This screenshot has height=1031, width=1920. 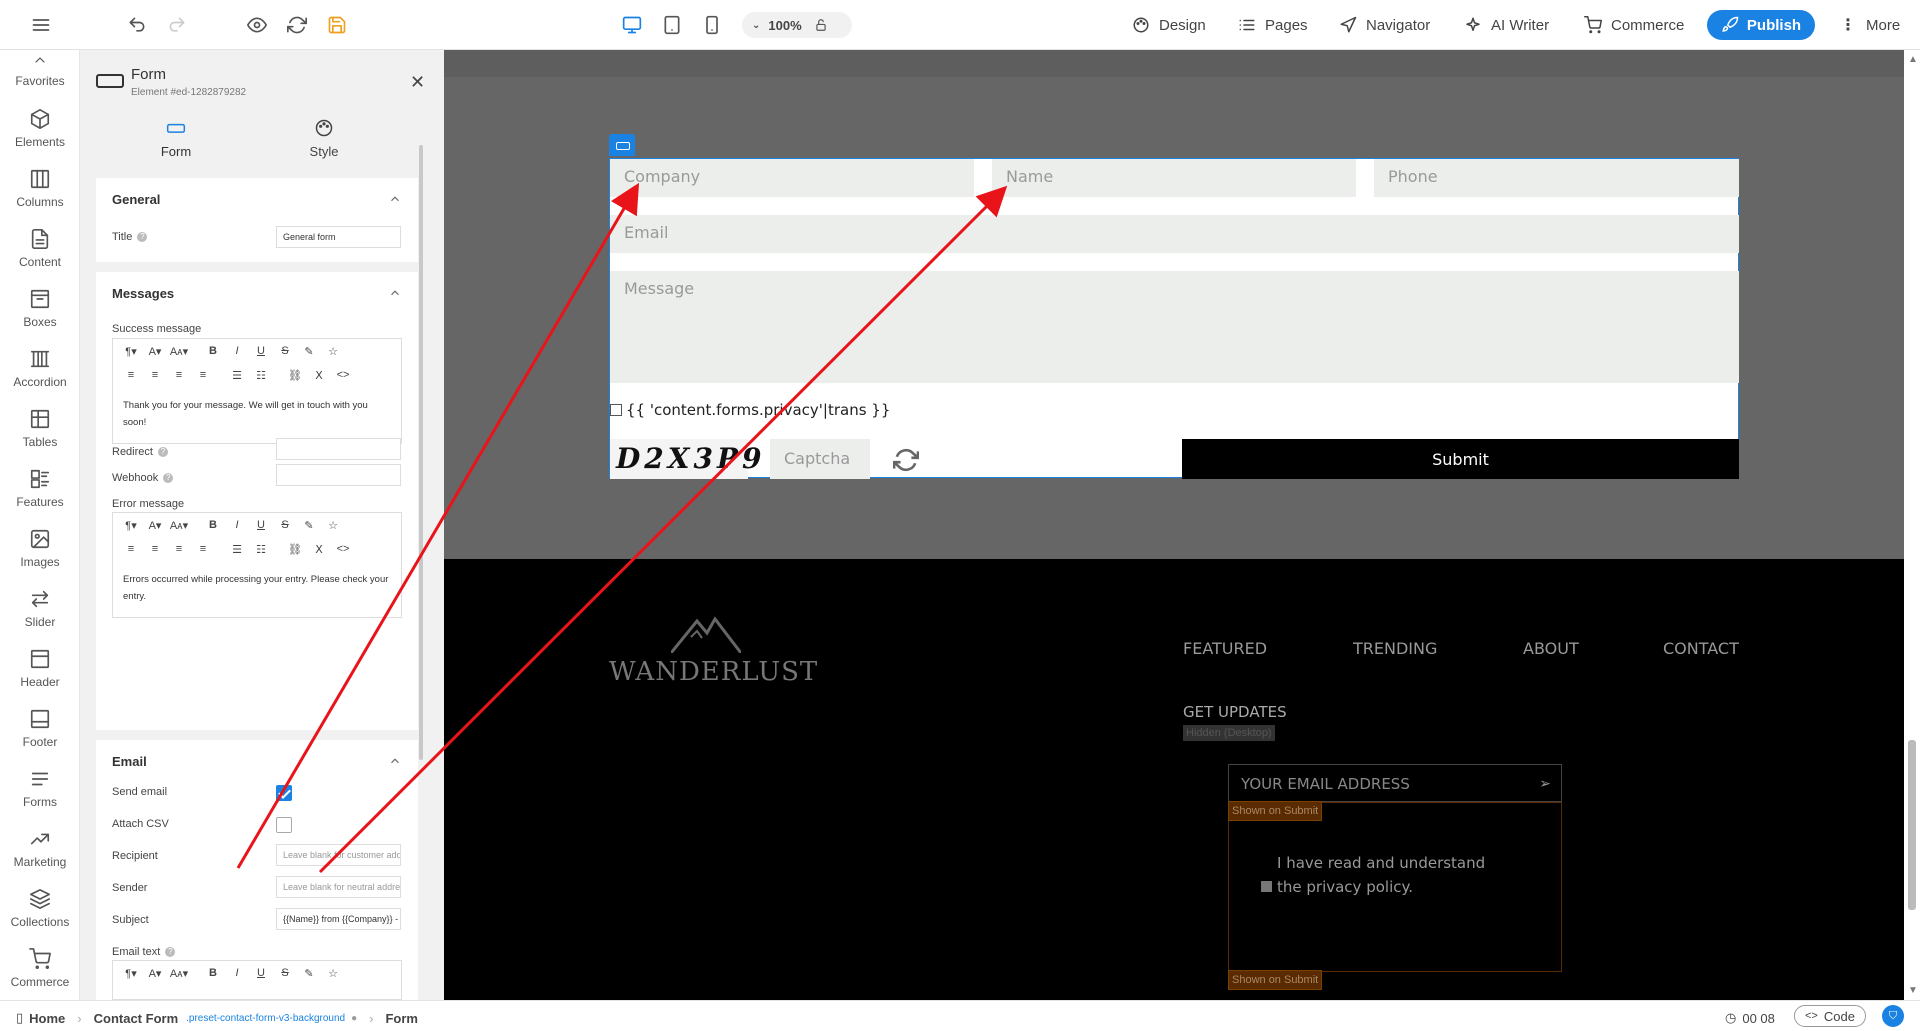 I want to click on sidebar-item-tables: Tables, so click(x=40, y=436).